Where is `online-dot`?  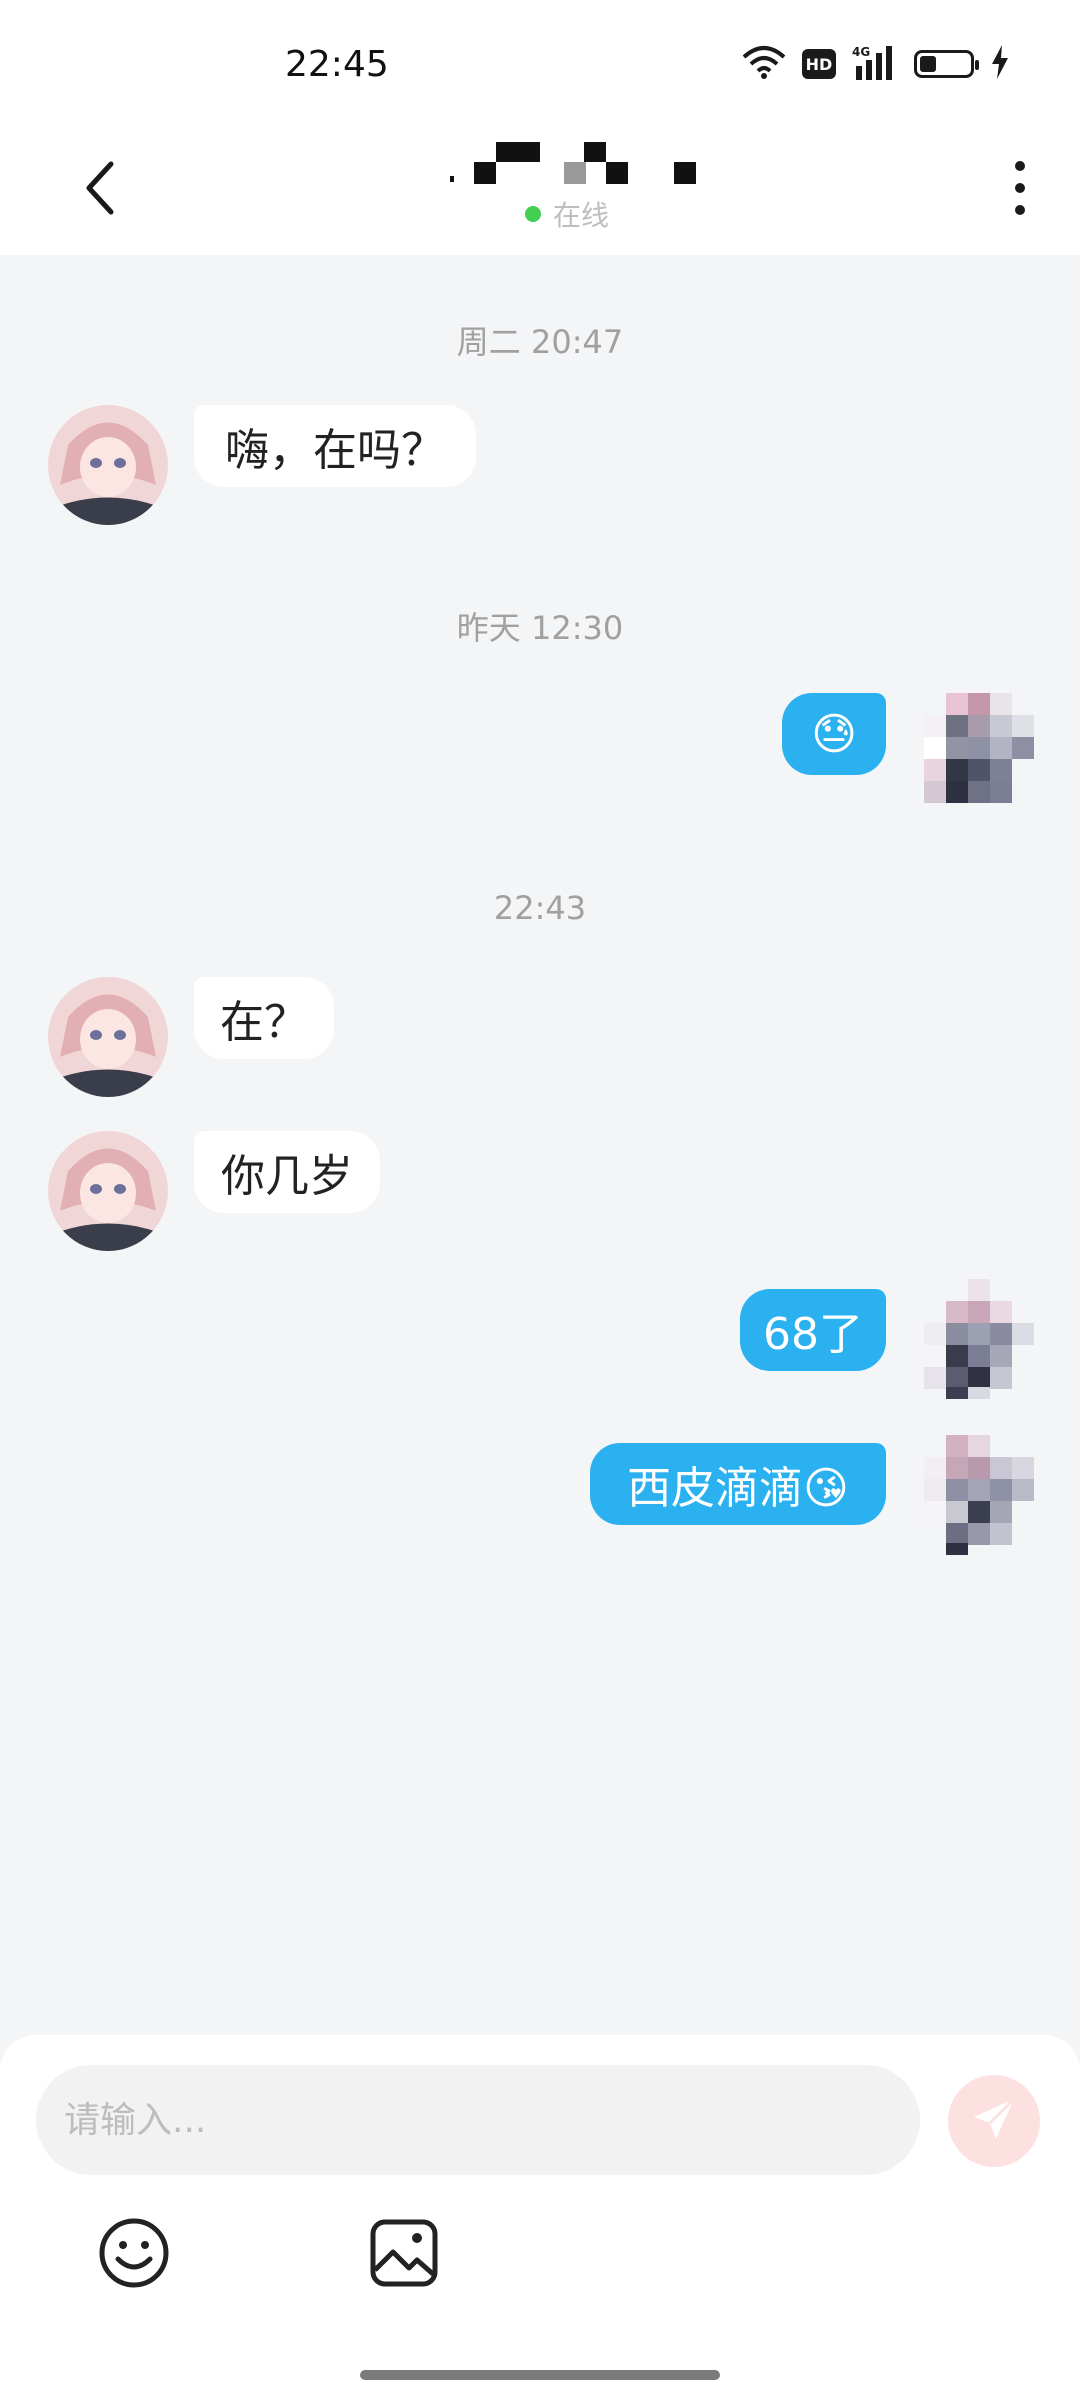 online-dot is located at coordinates (533, 214).